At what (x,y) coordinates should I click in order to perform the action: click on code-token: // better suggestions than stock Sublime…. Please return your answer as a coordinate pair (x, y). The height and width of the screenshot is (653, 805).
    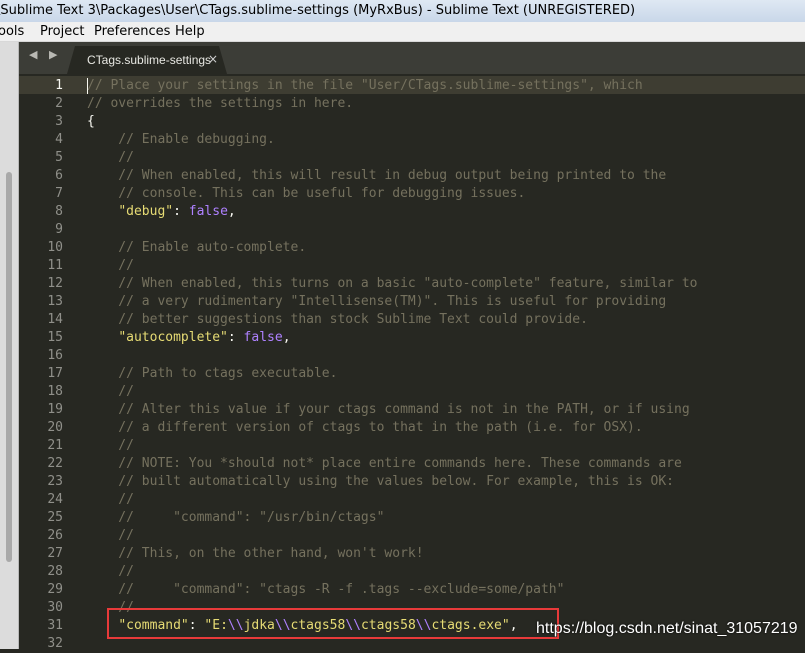
    Looking at the image, I should click on (337, 319).